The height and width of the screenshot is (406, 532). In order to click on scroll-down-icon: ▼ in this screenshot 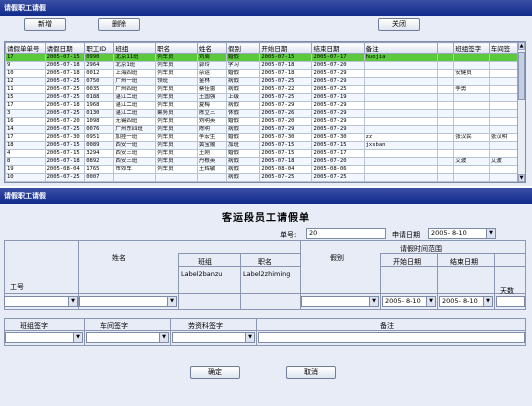, I will do `click(521, 178)`.